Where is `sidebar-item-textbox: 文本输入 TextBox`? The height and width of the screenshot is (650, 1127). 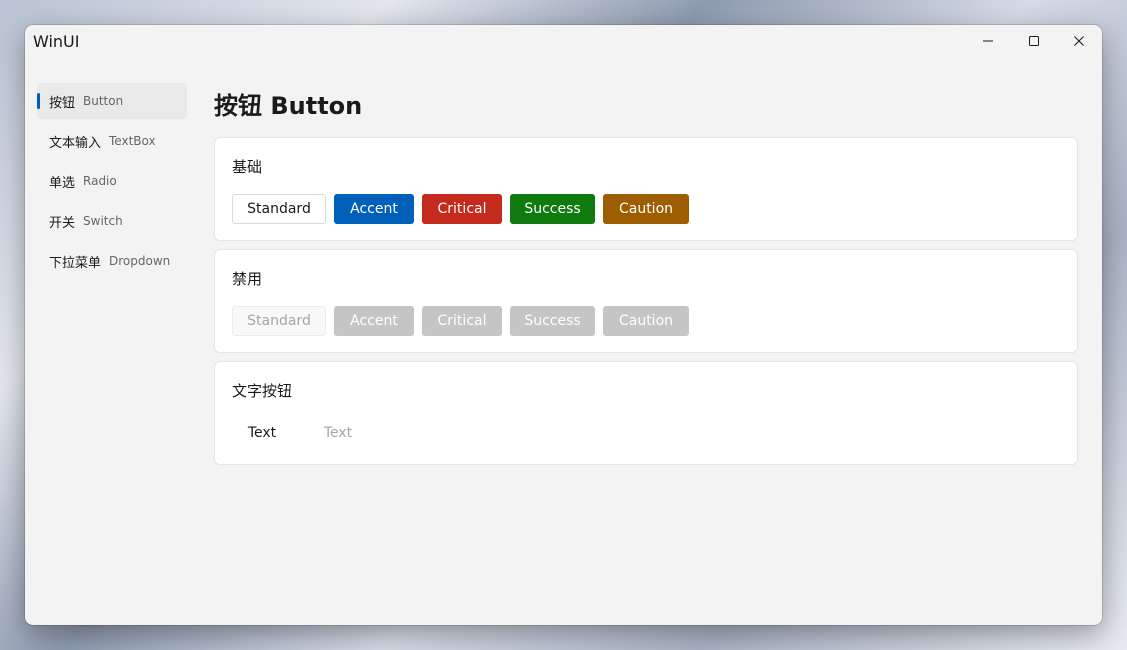 sidebar-item-textbox: 文本输入 TextBox is located at coordinates (112, 141).